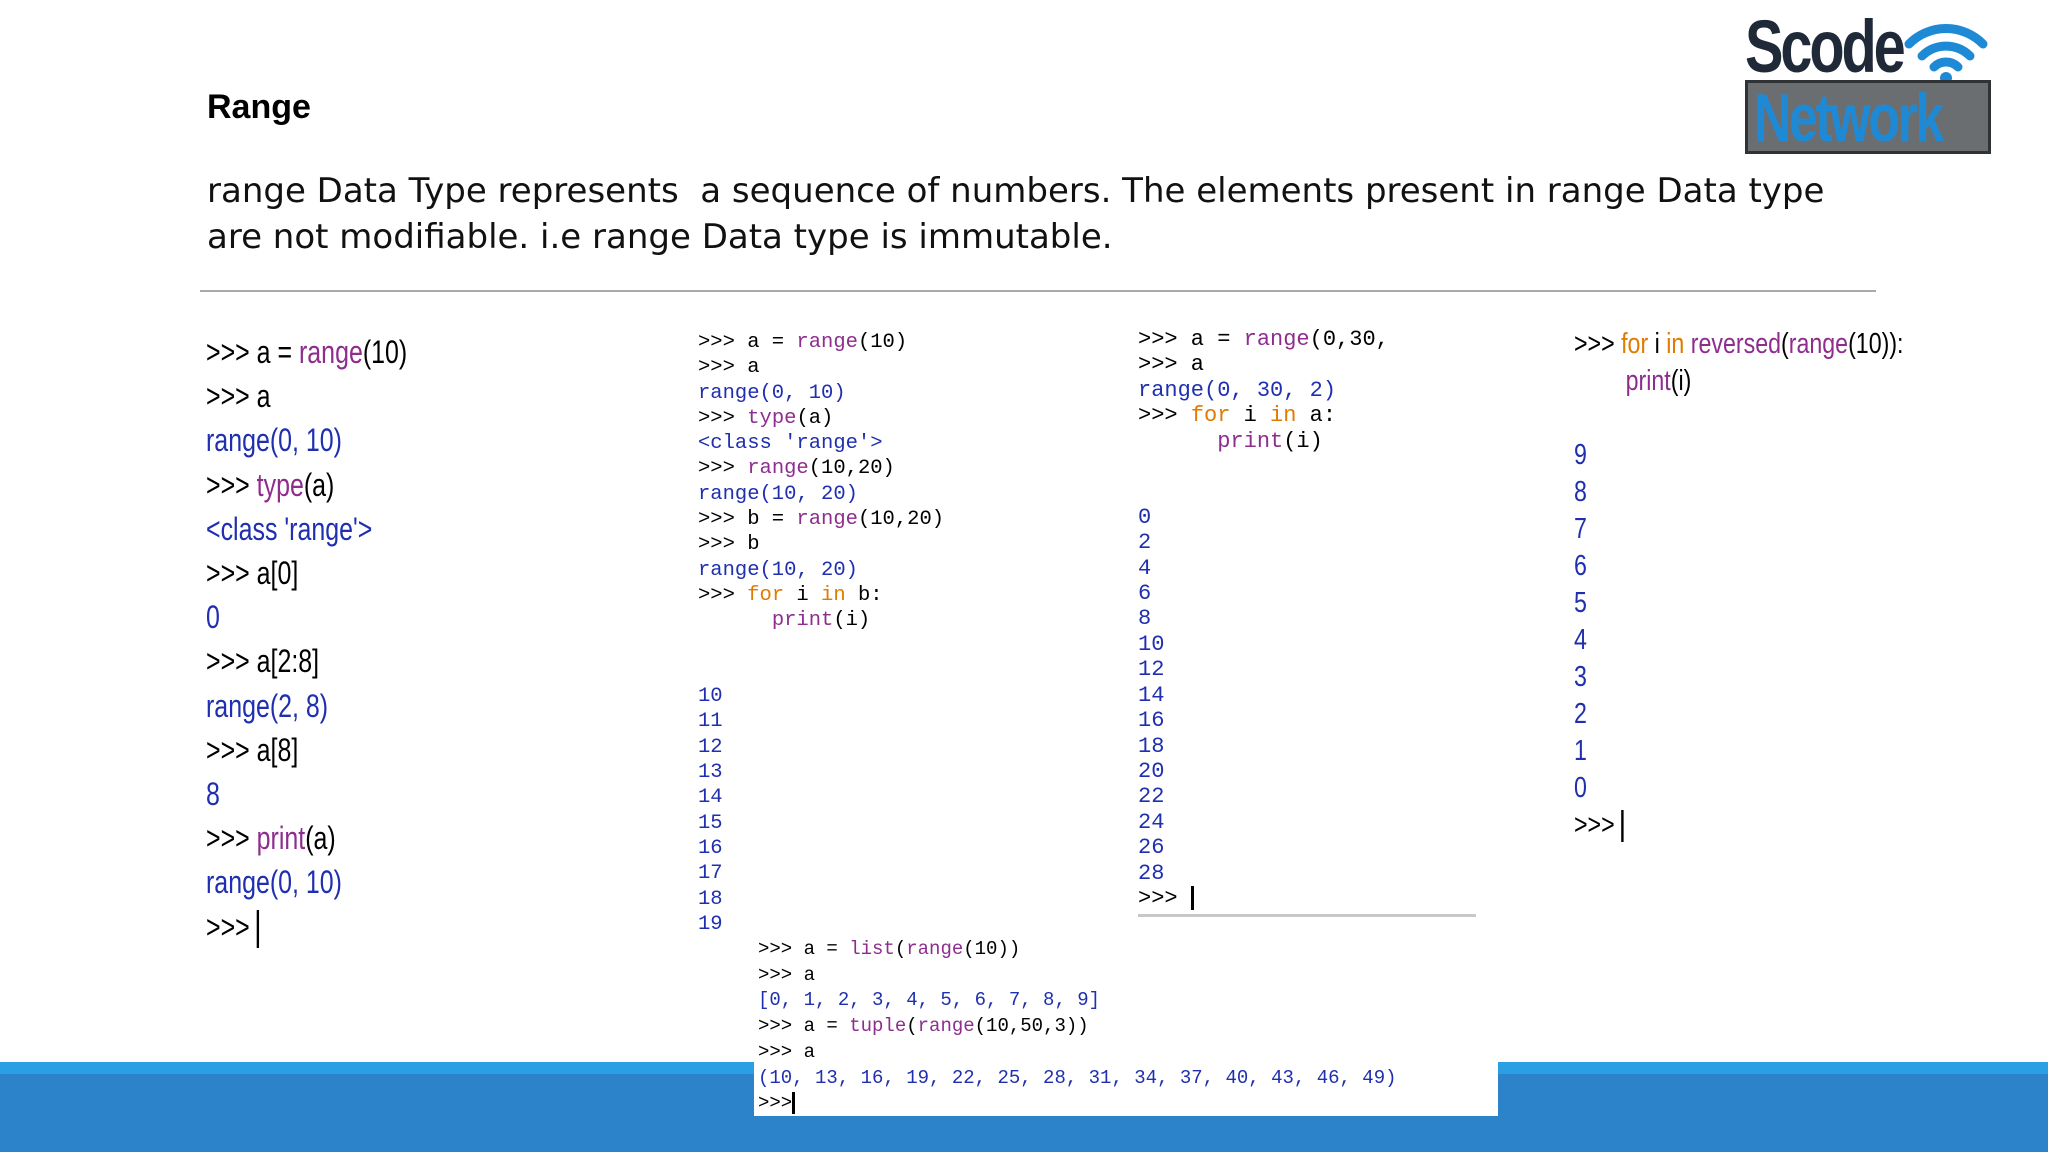 This screenshot has height=1152, width=2048. I want to click on code-token: 13, so click(710, 773).